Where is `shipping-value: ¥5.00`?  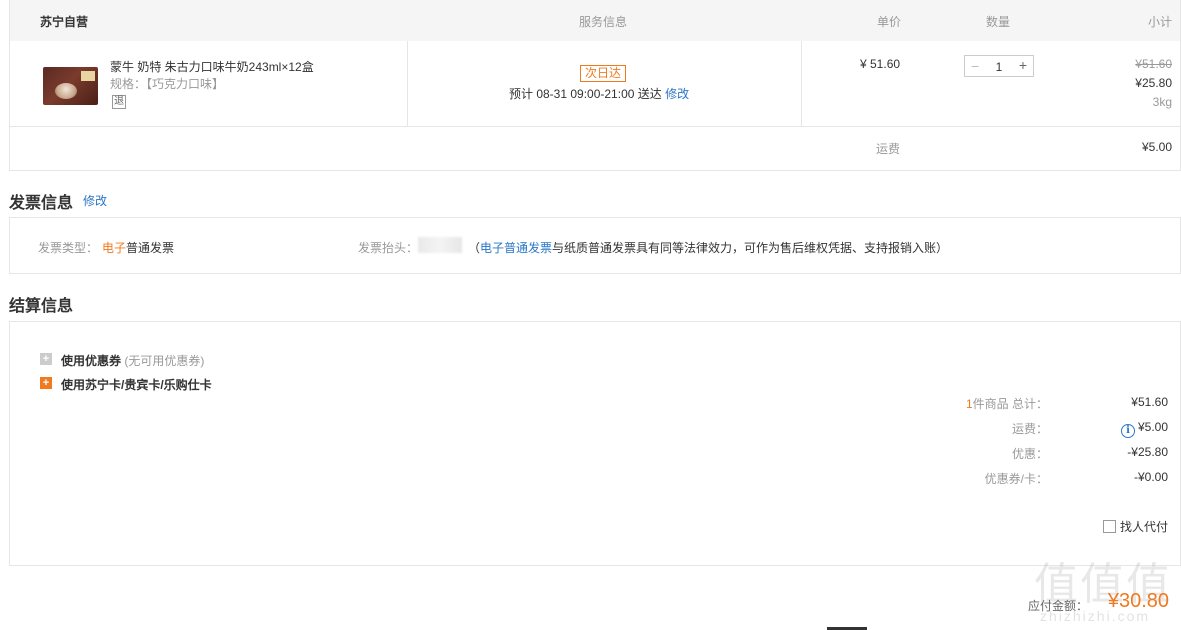 shipping-value: ¥5.00 is located at coordinates (1156, 147).